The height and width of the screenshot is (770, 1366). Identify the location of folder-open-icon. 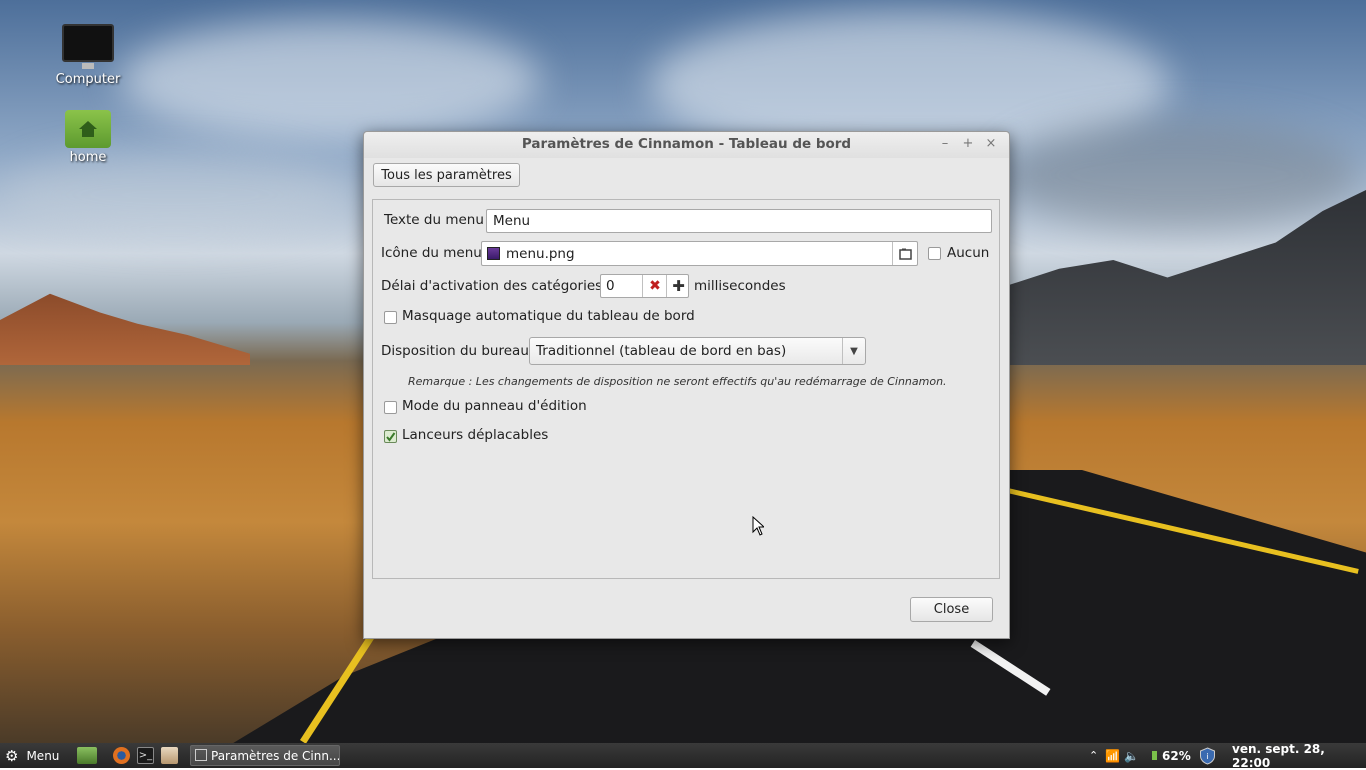
(905, 254).